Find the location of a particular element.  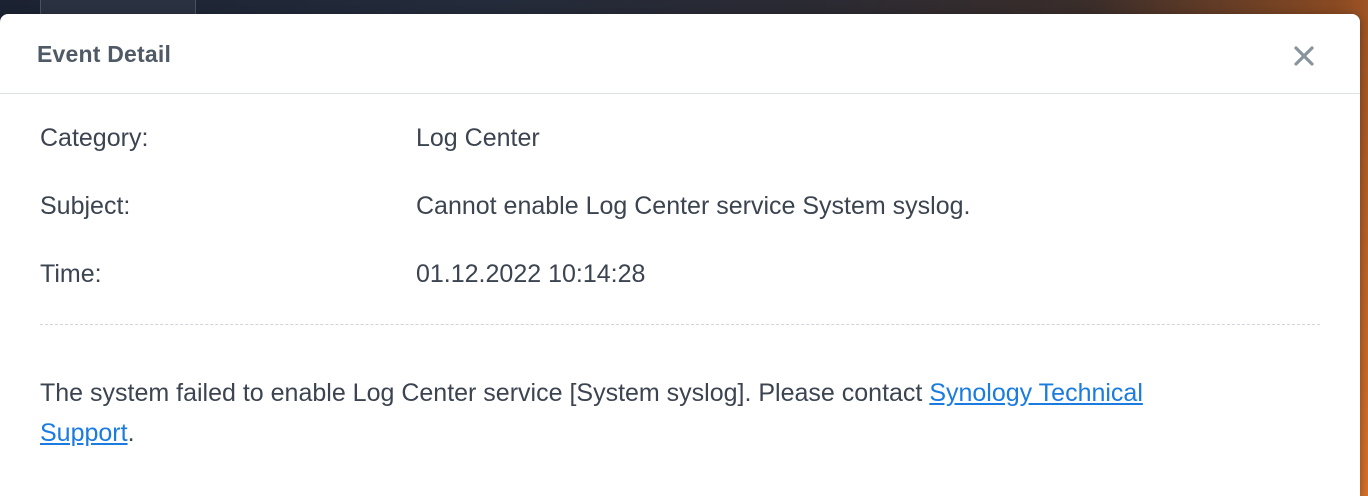

subject-label: Subject: is located at coordinates (85, 206).